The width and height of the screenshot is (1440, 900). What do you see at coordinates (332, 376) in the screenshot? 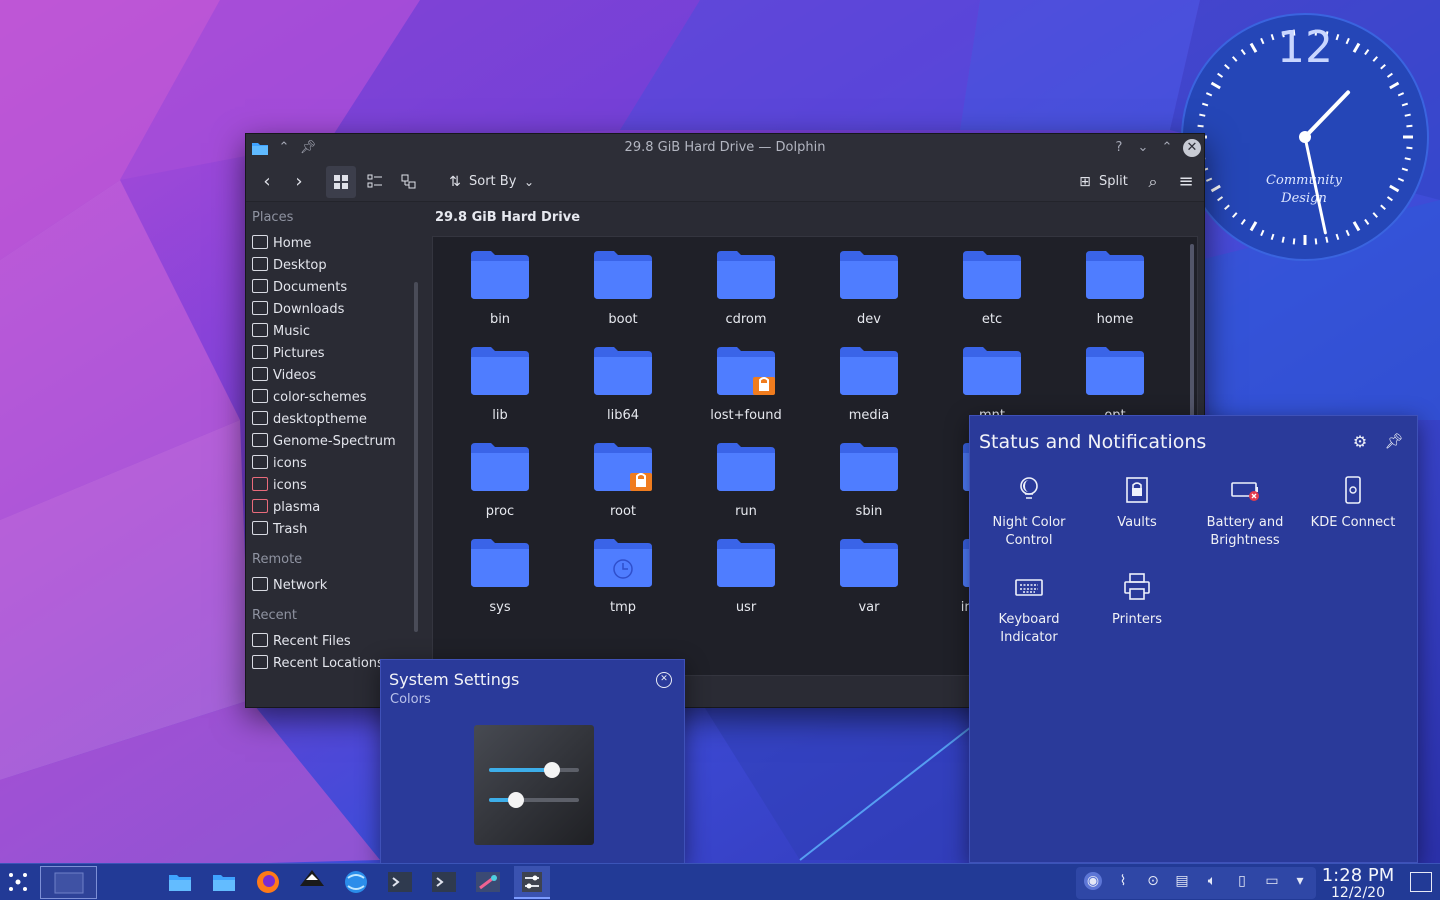
I see `sidebar-item-videos: Videos` at bounding box center [332, 376].